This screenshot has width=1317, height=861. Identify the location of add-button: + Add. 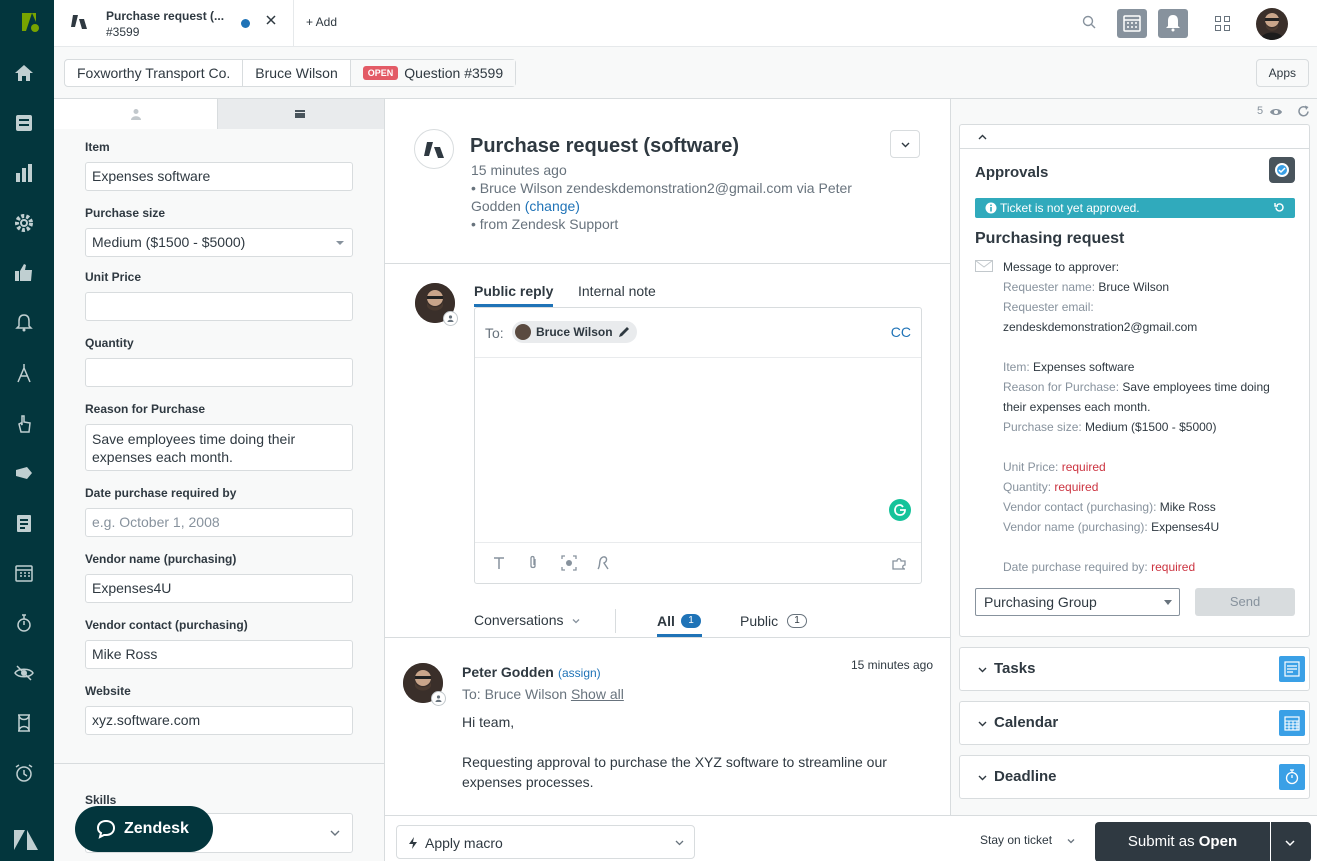
(321, 22).